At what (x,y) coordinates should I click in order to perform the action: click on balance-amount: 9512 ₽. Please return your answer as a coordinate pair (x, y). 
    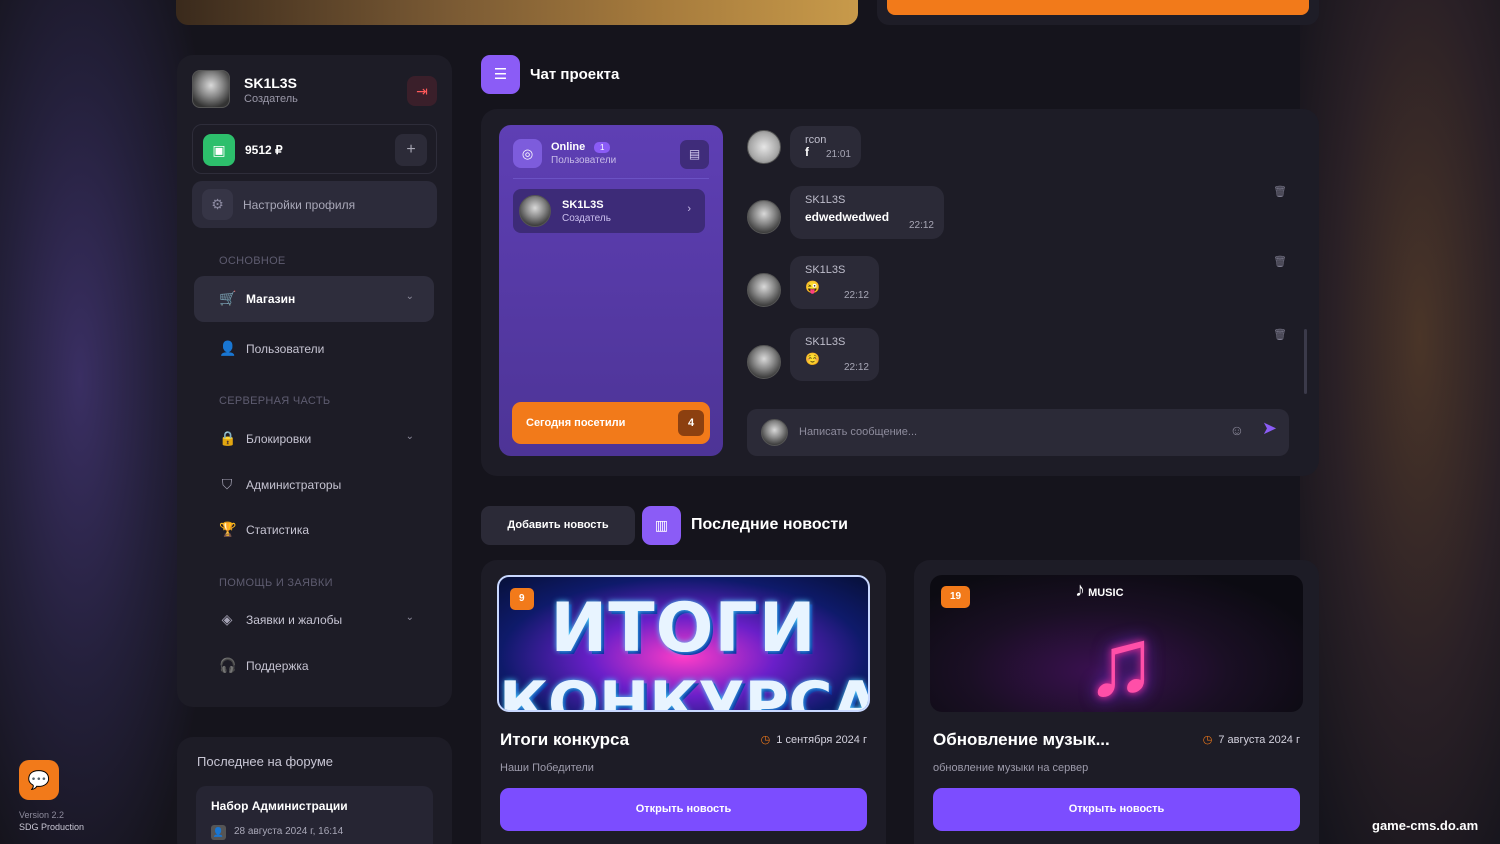
    Looking at the image, I should click on (264, 150).